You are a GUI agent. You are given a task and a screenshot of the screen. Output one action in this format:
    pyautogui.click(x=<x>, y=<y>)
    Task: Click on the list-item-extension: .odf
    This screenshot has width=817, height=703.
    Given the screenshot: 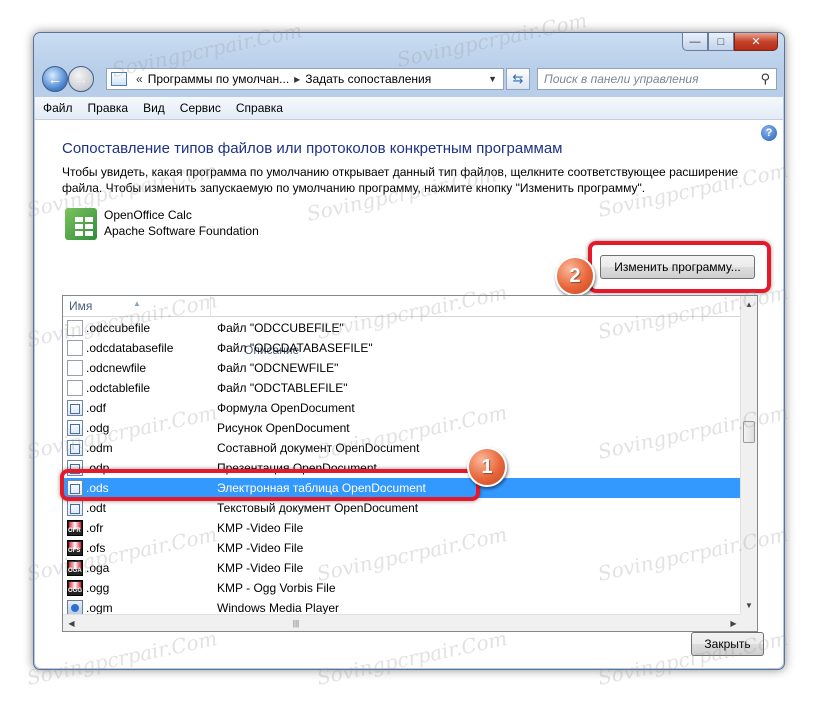 What is the action you would take?
    pyautogui.click(x=137, y=408)
    